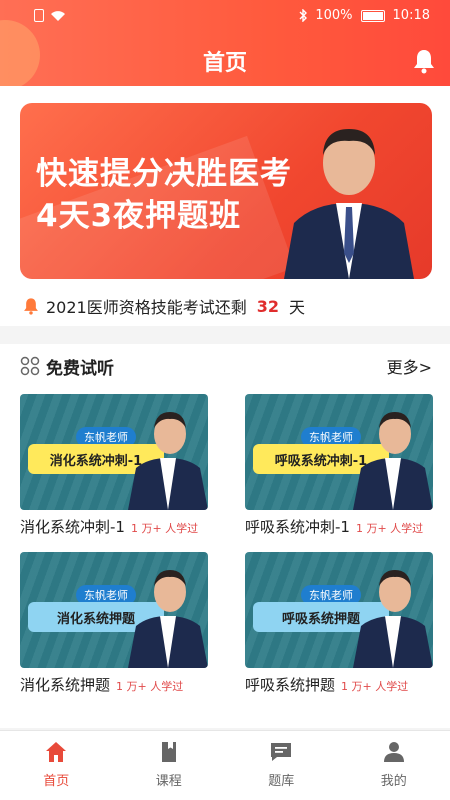 This screenshot has height=800, width=450. I want to click on course-thumbnail: 东帆老师 消化系统押题, so click(114, 610).